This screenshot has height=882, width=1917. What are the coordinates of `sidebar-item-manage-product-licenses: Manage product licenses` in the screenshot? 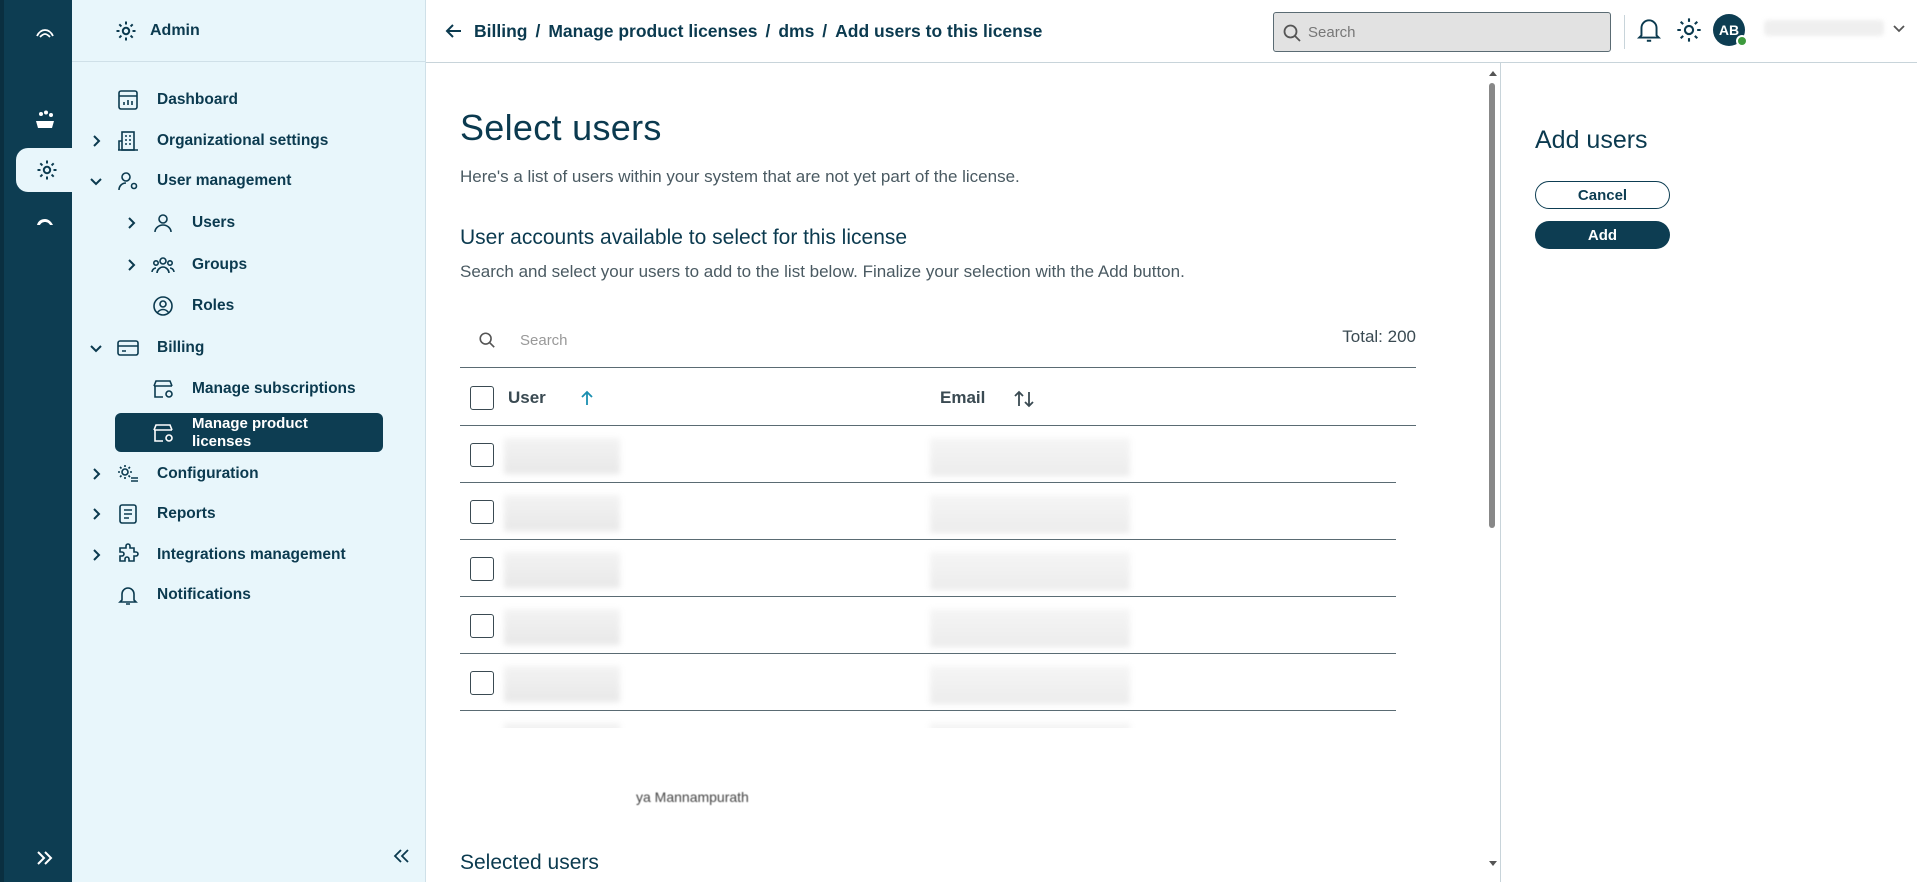 It's located at (249, 433).